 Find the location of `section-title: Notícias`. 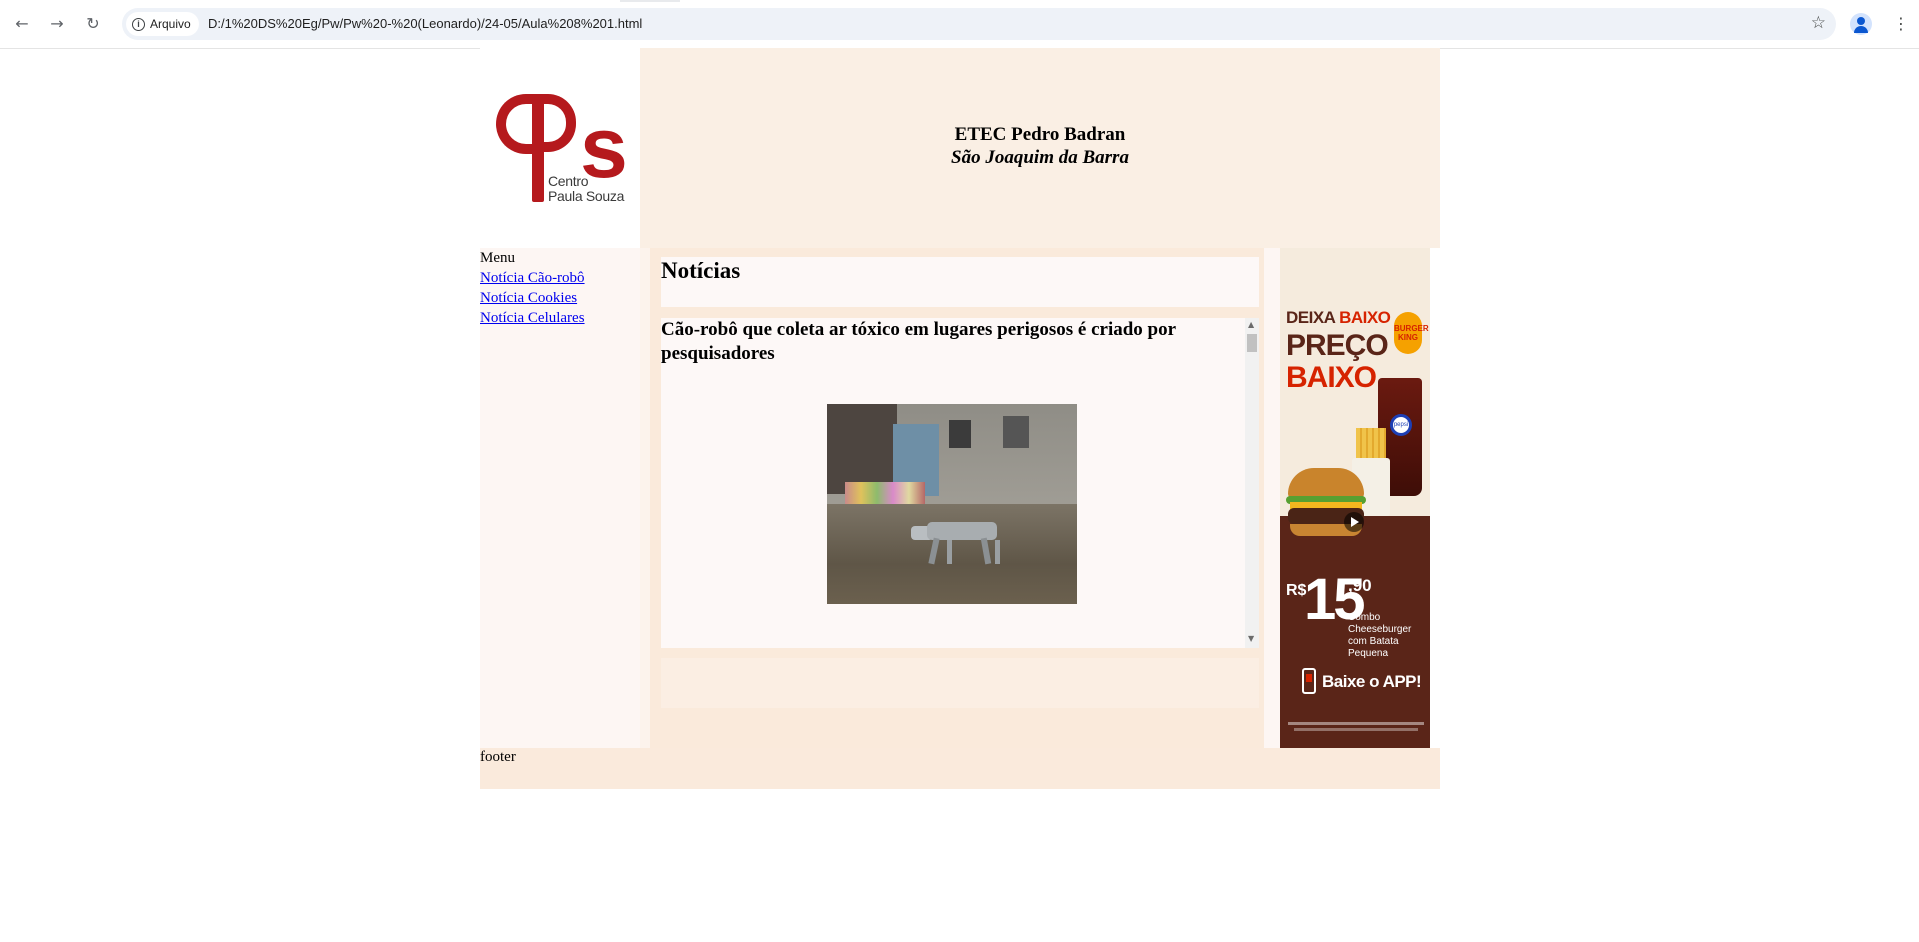

section-title: Notícias is located at coordinates (701, 270).